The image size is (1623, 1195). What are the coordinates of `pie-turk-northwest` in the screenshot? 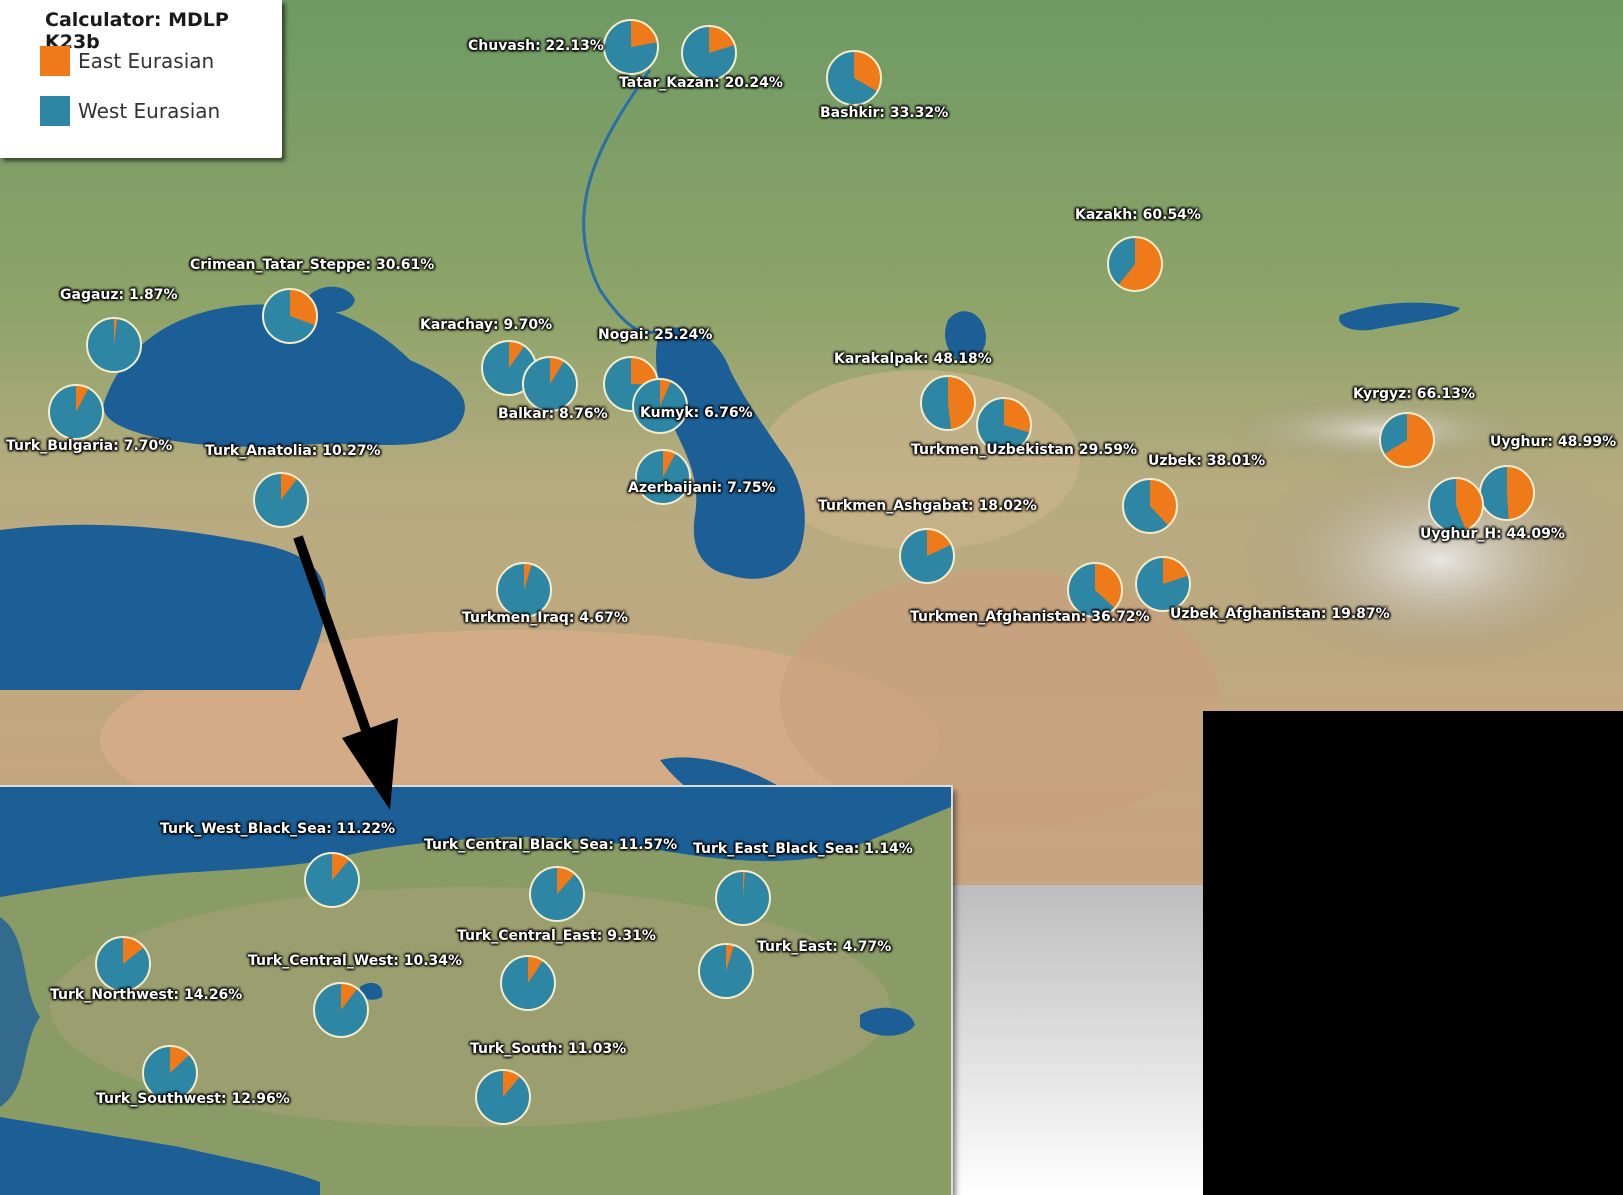 It's located at (123, 964).